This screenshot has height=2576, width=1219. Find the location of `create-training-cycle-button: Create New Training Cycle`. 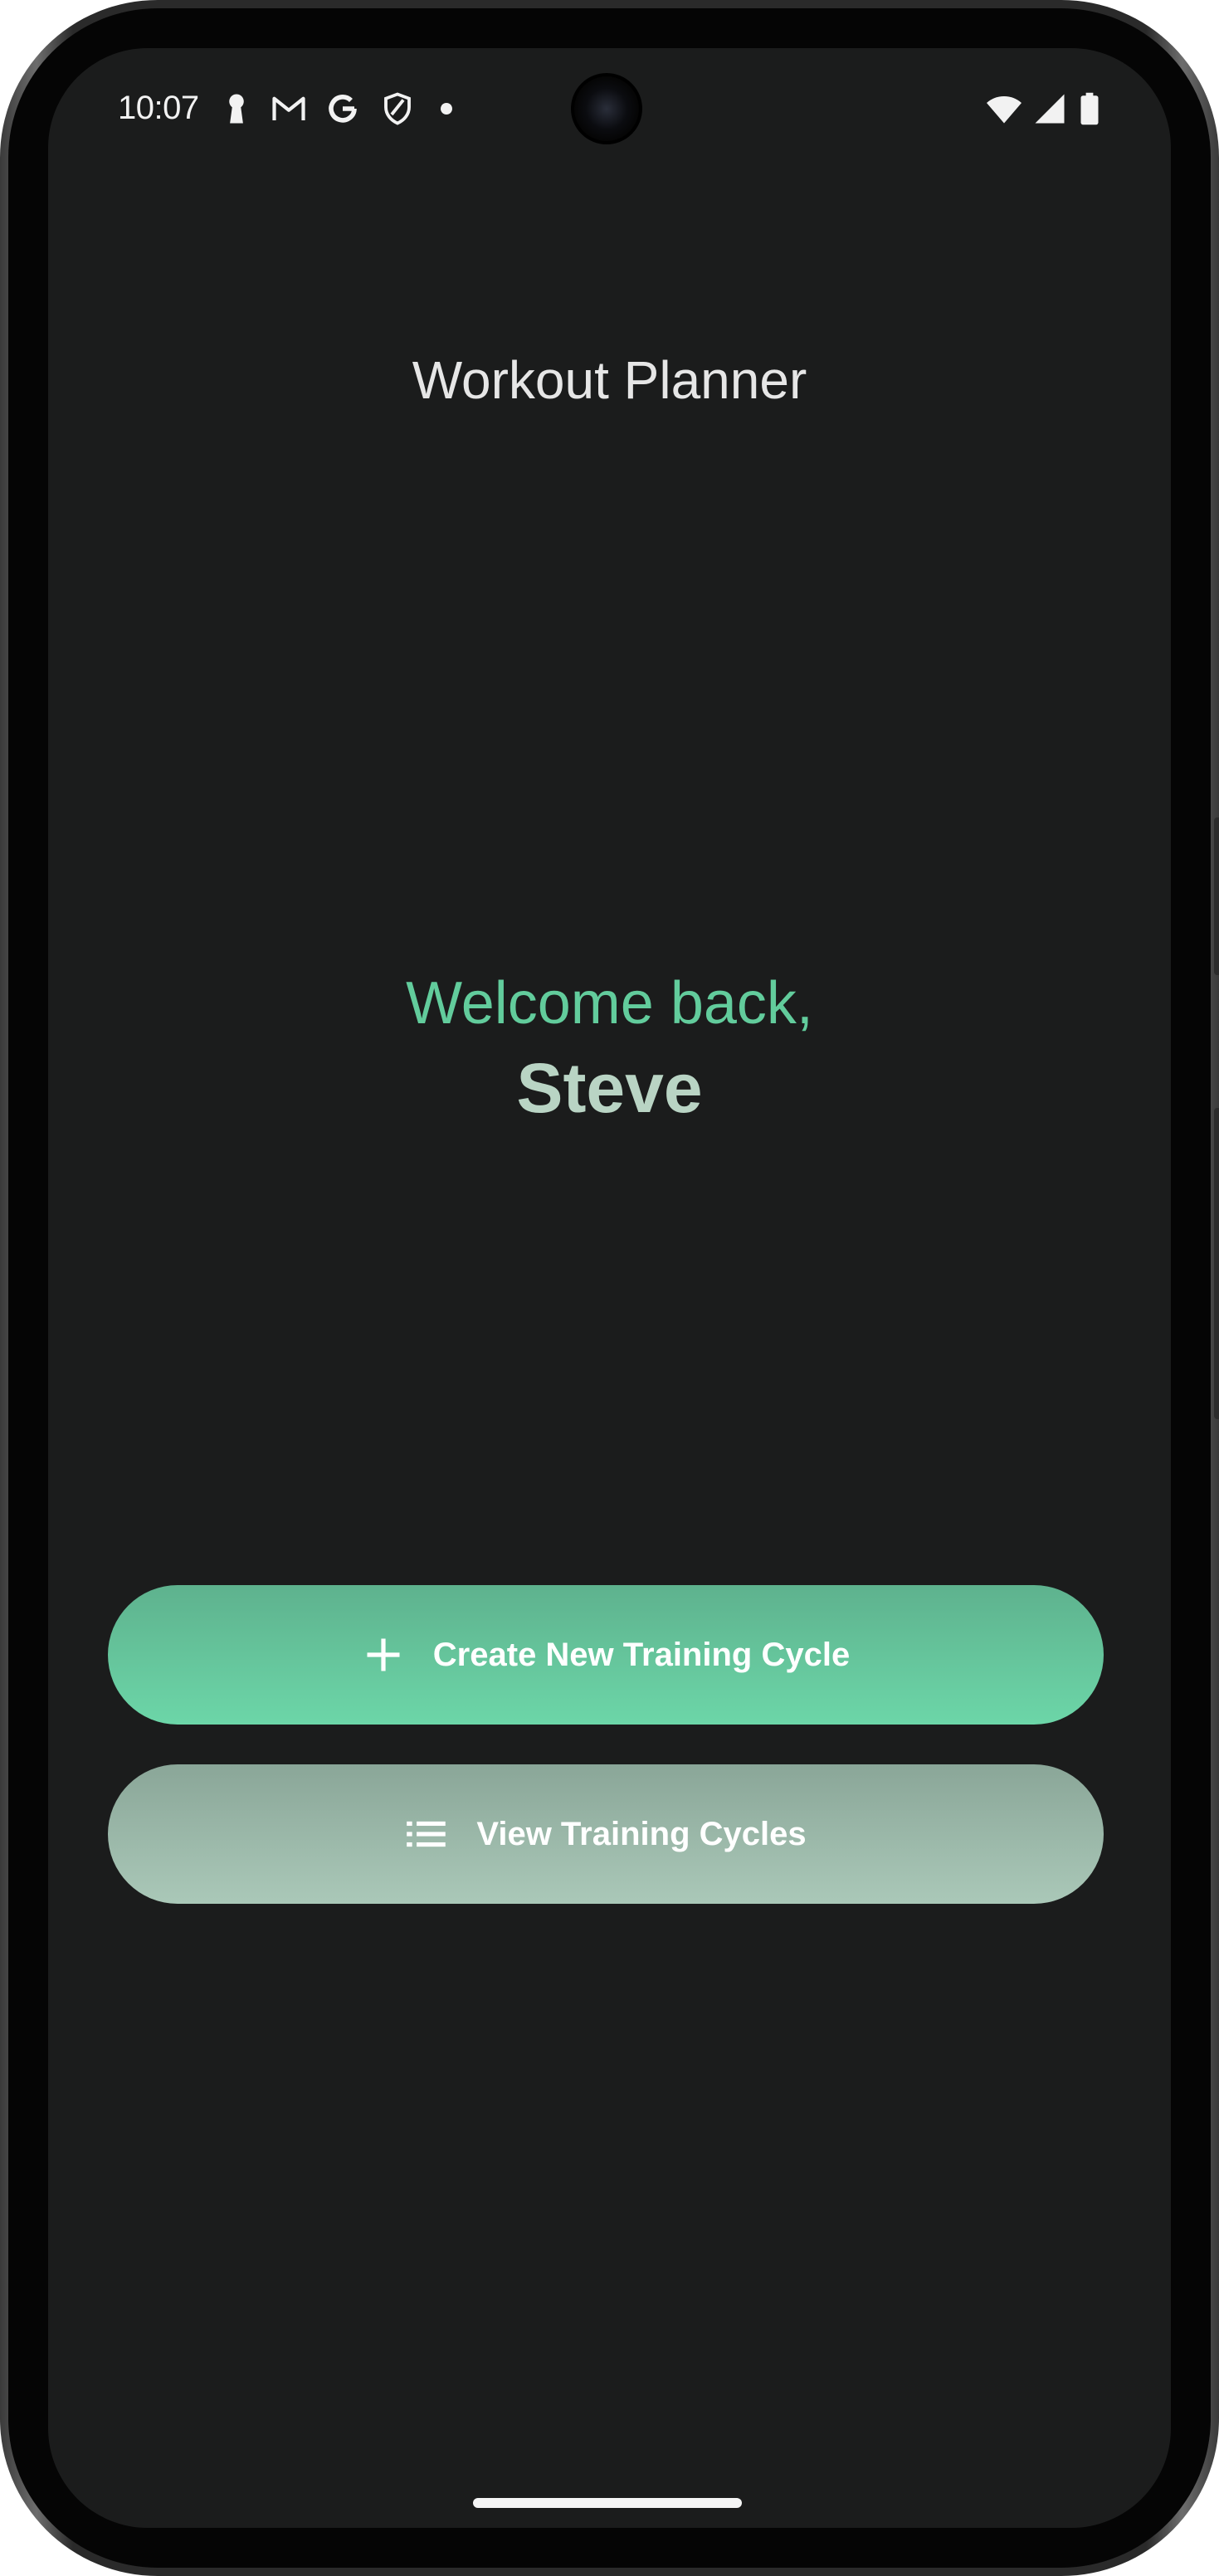

create-training-cycle-button: Create New Training Cycle is located at coordinates (606, 1655).